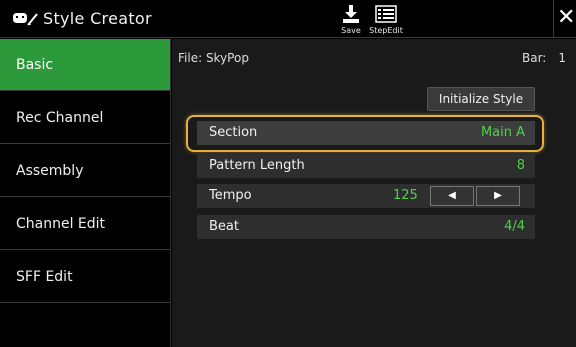  I want to click on beat-row: Beat 4/4, so click(366, 227).